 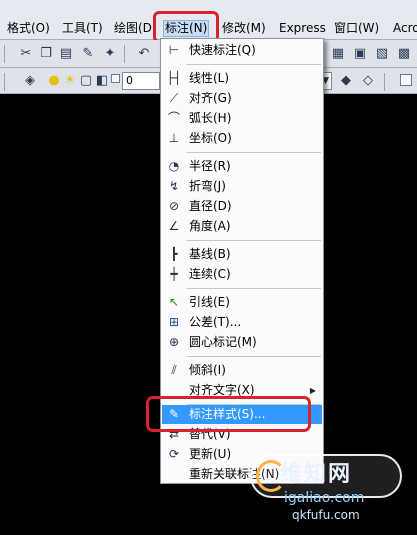 I want to click on color-control-icon, so click(x=406, y=80).